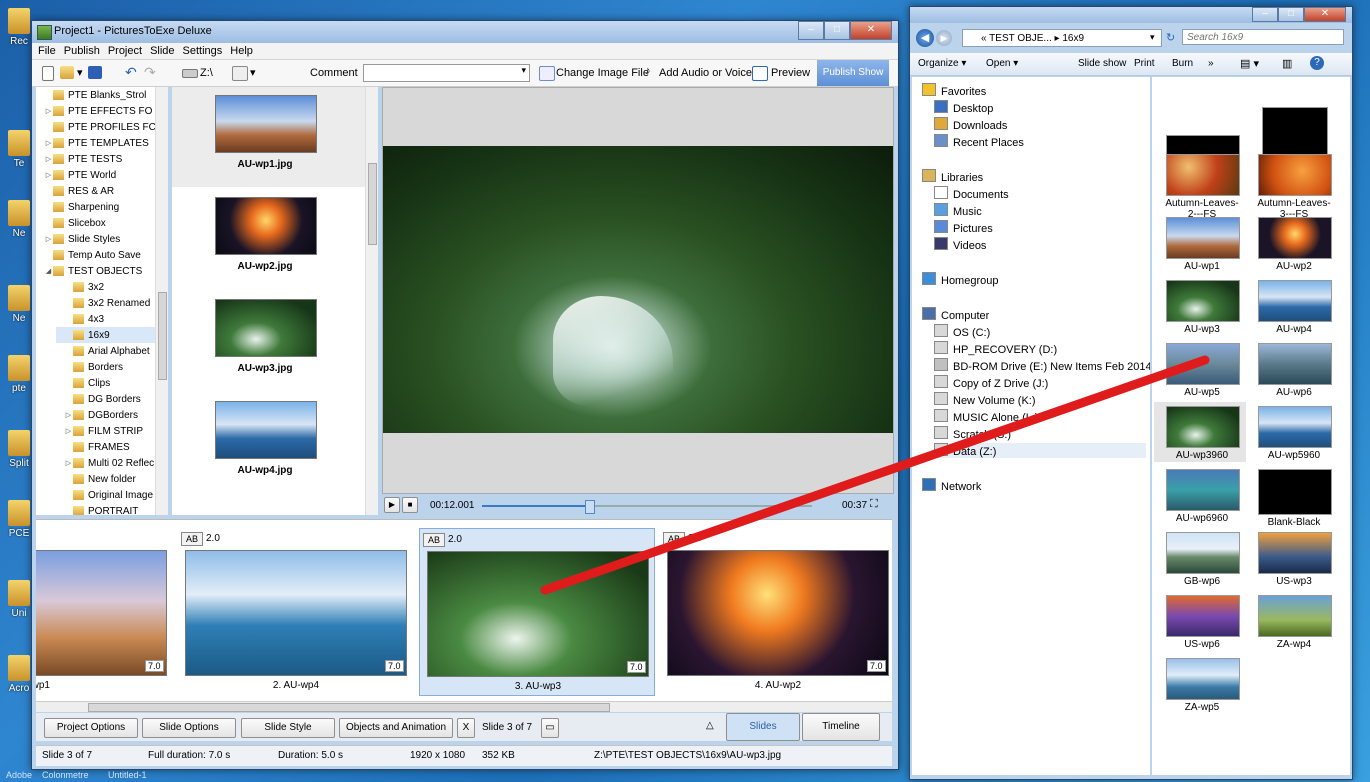  What do you see at coordinates (19, 599) in the screenshot?
I see `desktop-icon: Uni` at bounding box center [19, 599].